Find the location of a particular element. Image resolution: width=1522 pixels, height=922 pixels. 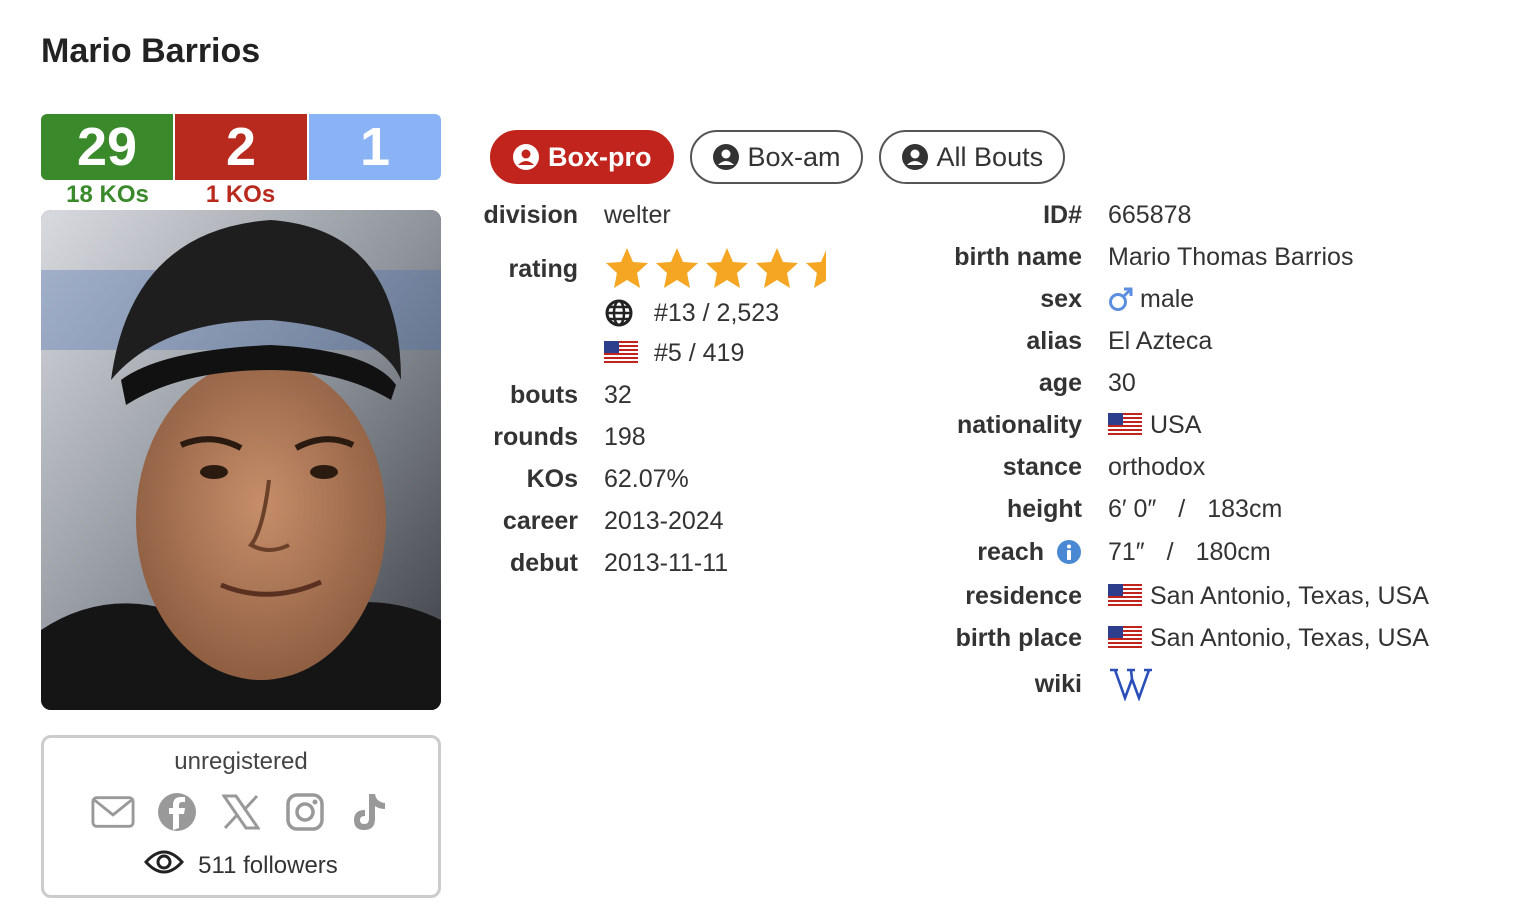

instagram-icon is located at coordinates (305, 812).